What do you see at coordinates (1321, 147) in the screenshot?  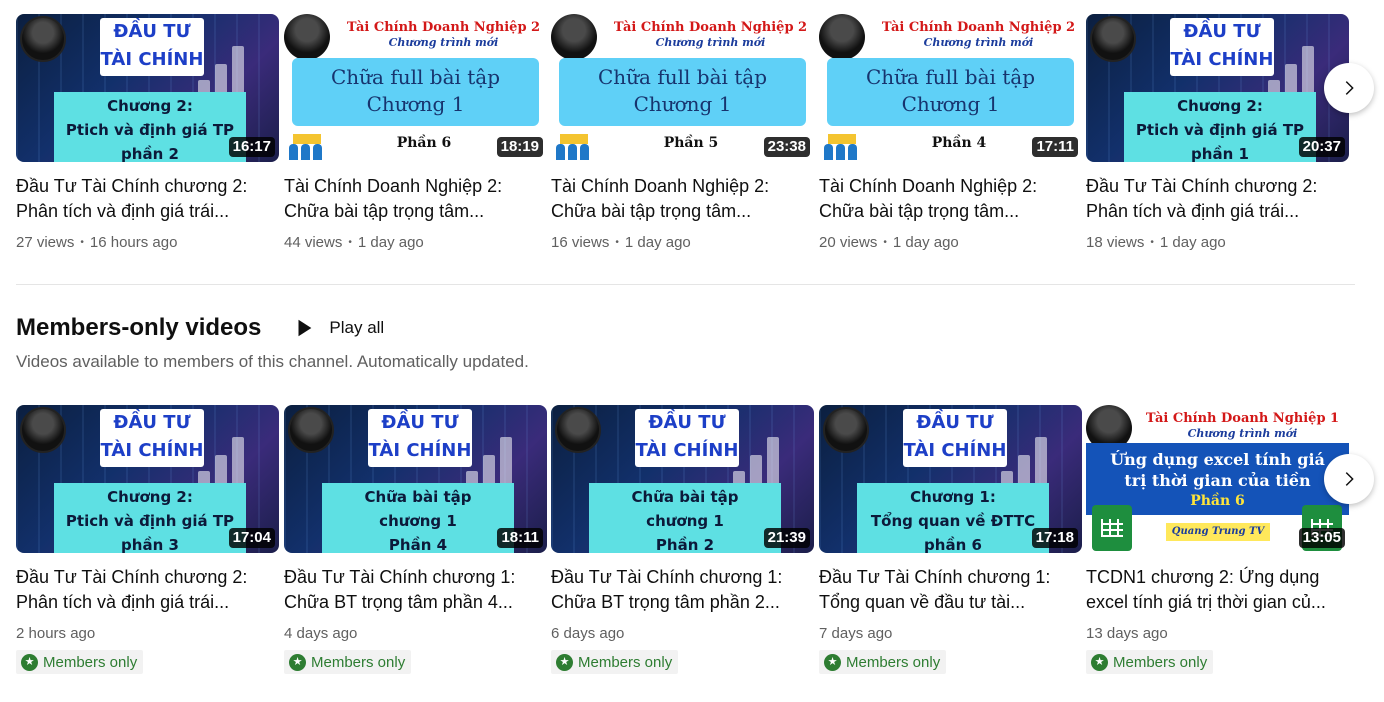 I see `duration-badge: 20:37` at bounding box center [1321, 147].